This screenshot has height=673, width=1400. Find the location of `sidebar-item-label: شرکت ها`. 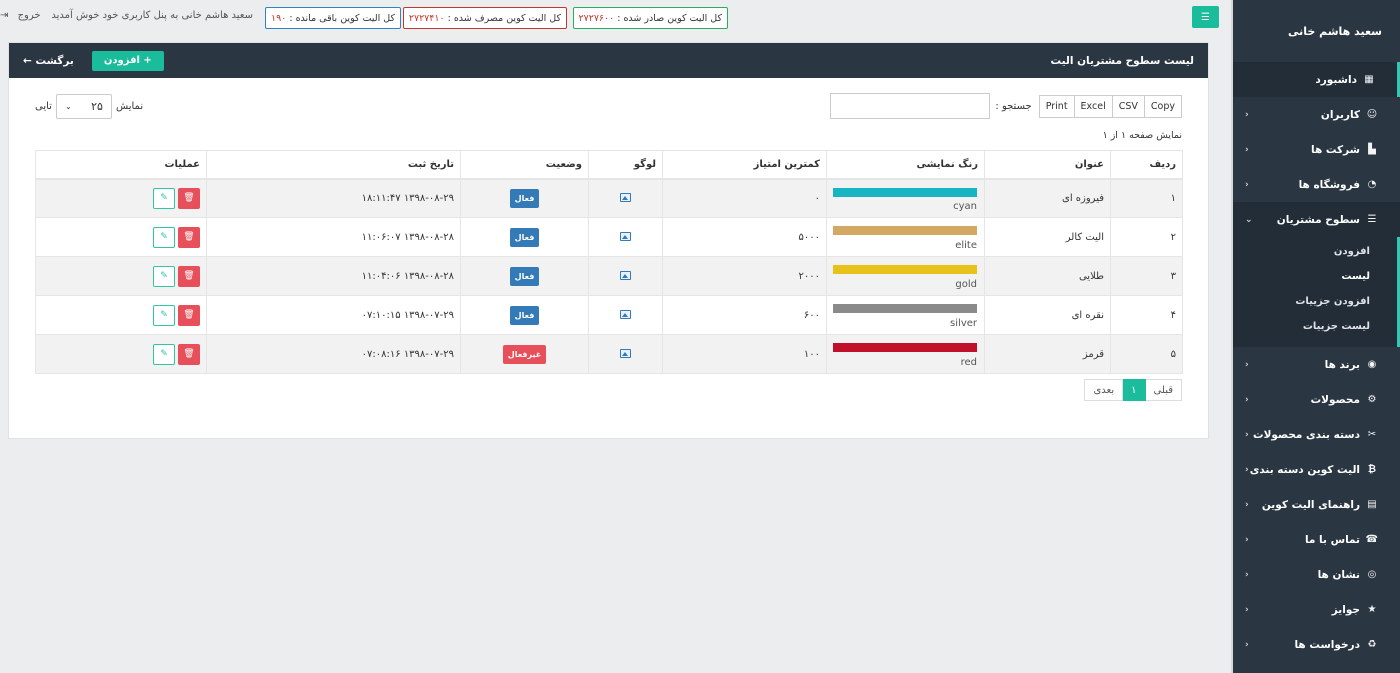

sidebar-item-label: شرکت ها is located at coordinates (1335, 149).